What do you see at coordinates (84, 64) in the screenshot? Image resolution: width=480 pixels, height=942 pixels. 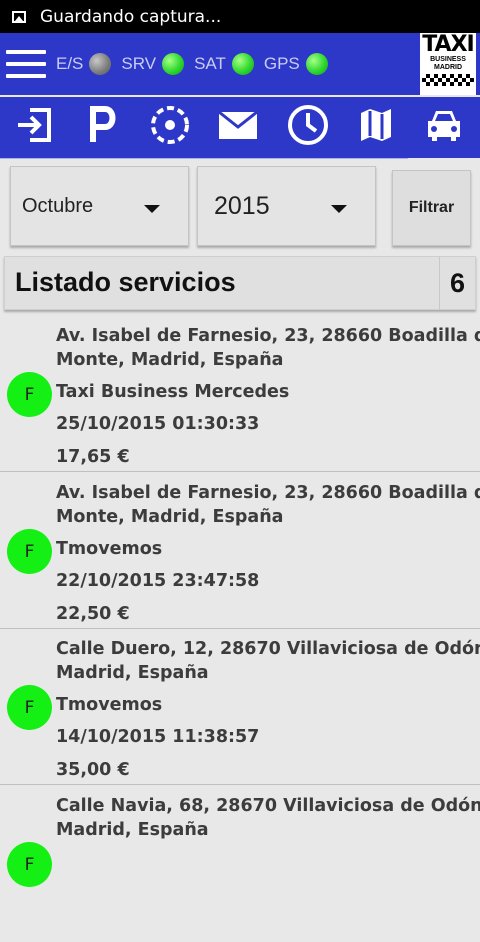 I see `indicator-es: E/S` at bounding box center [84, 64].